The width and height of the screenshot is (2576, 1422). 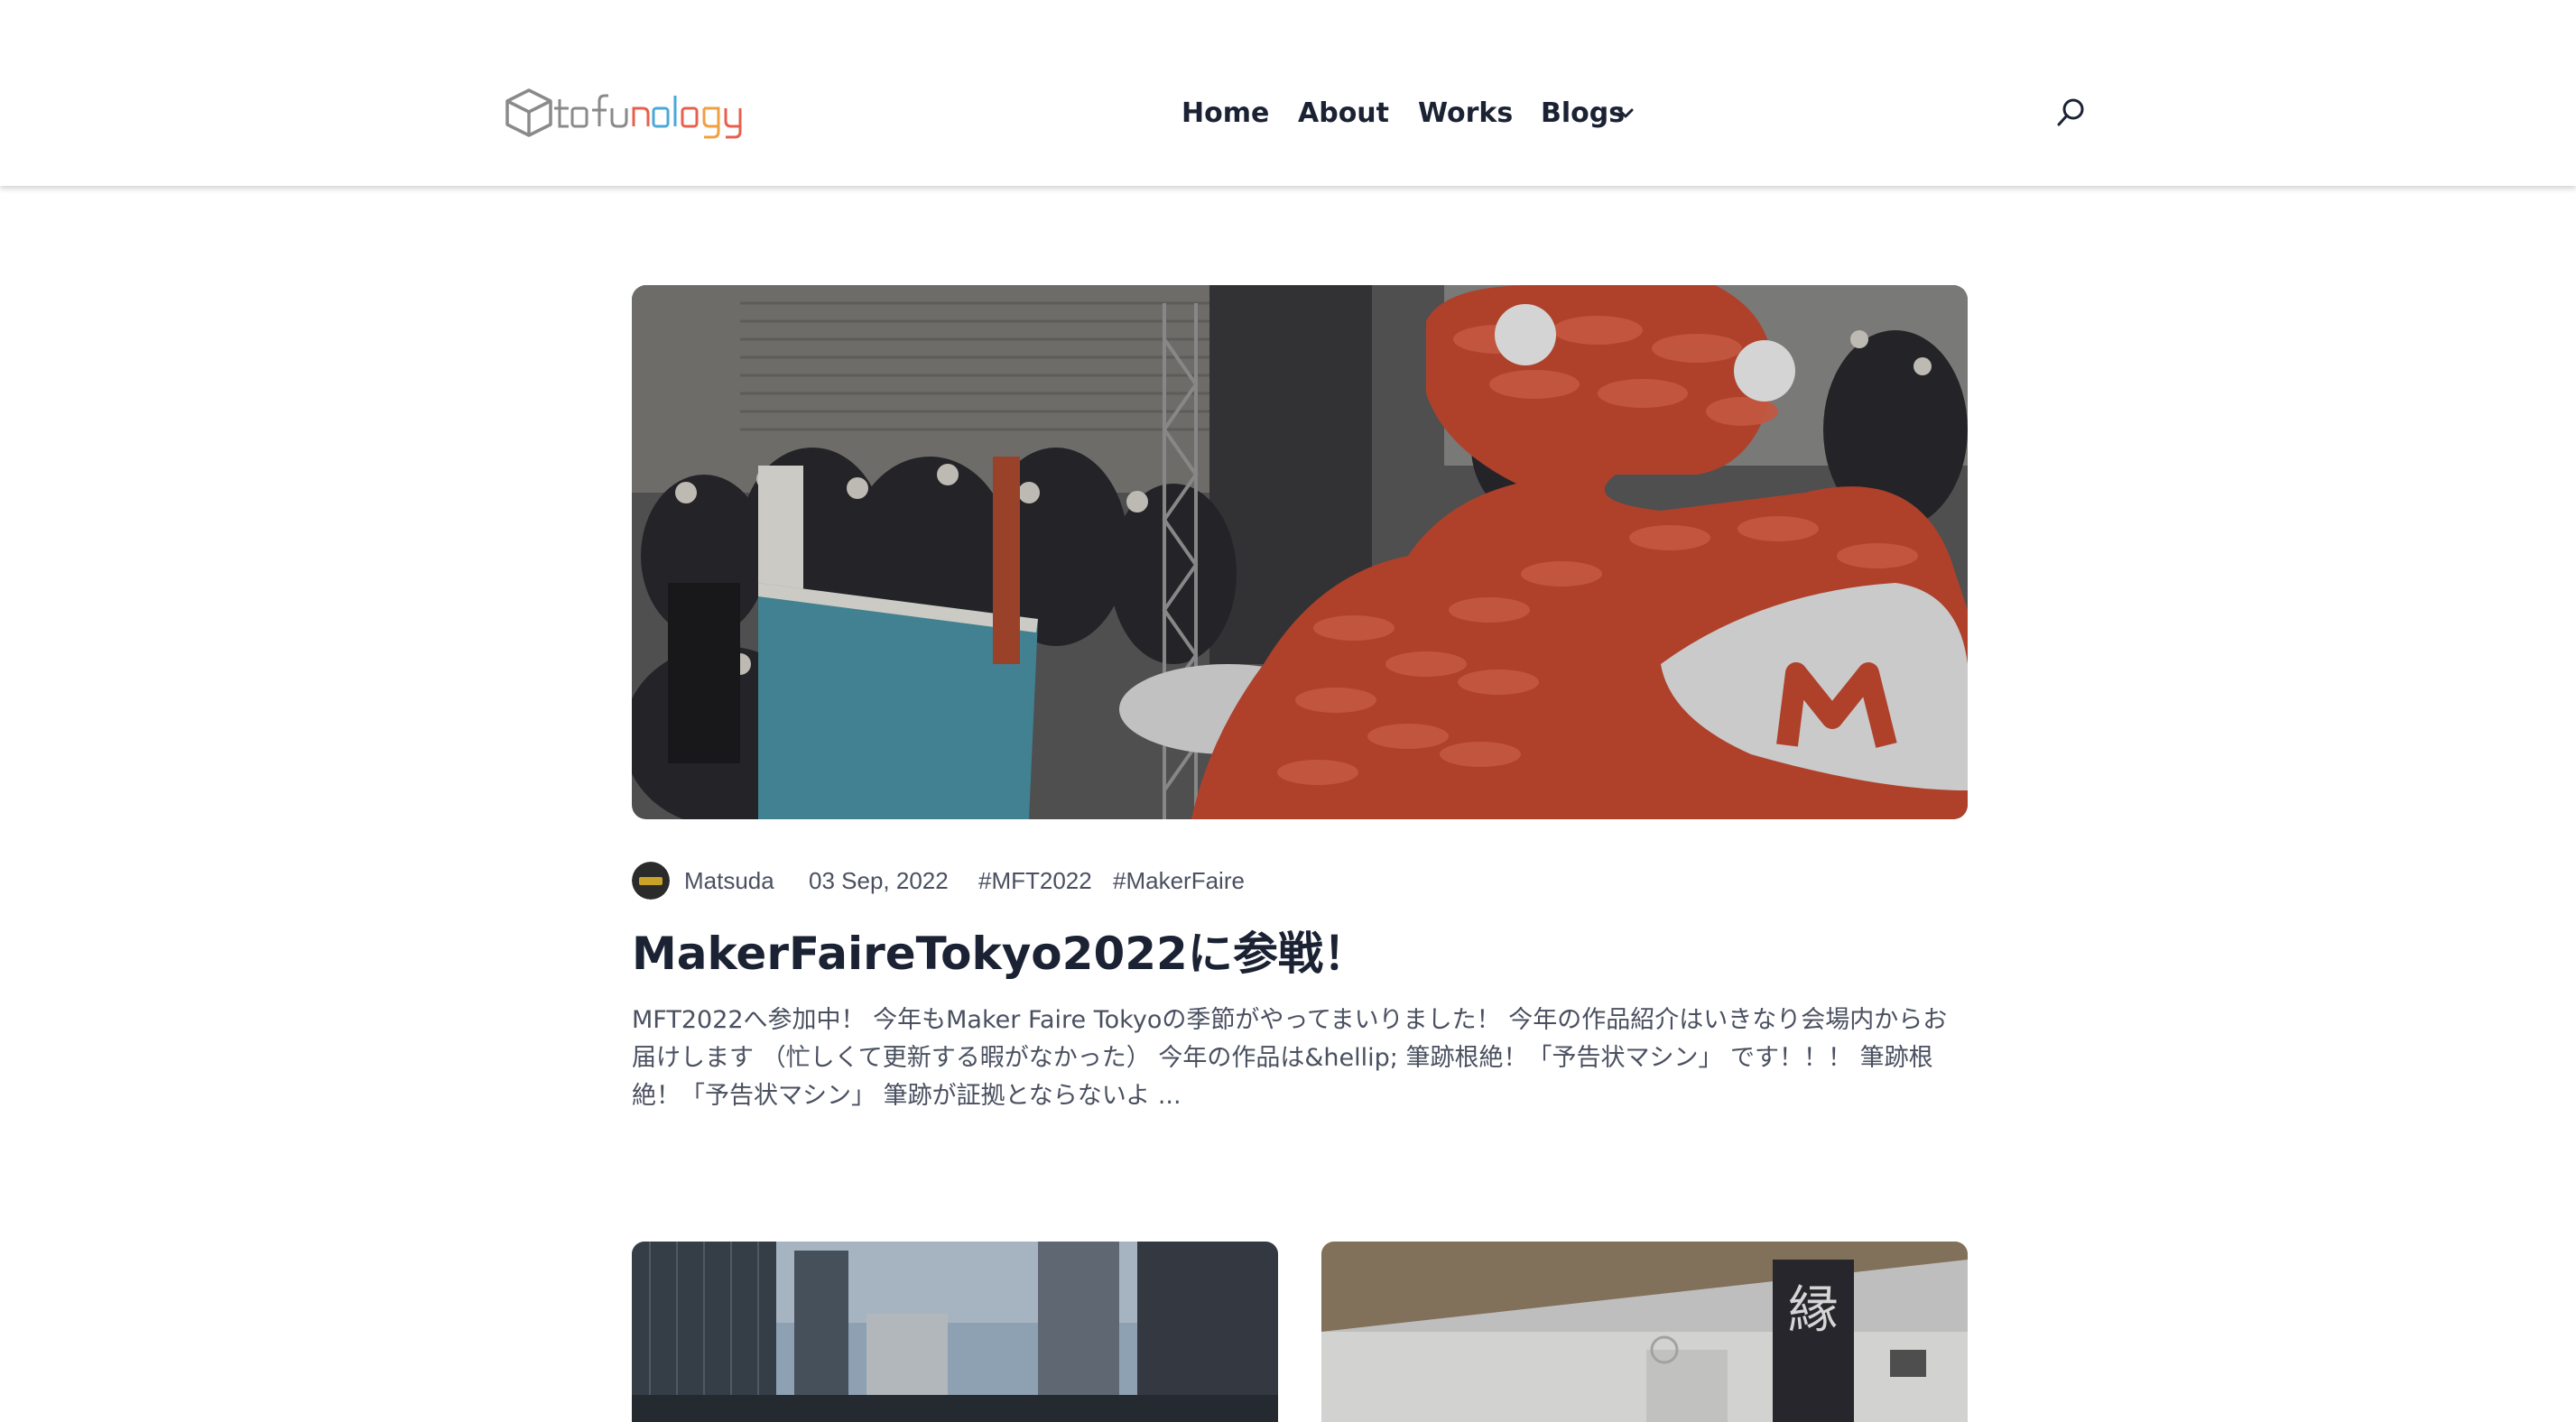 What do you see at coordinates (651, 881) in the screenshot?
I see `author-avatar` at bounding box center [651, 881].